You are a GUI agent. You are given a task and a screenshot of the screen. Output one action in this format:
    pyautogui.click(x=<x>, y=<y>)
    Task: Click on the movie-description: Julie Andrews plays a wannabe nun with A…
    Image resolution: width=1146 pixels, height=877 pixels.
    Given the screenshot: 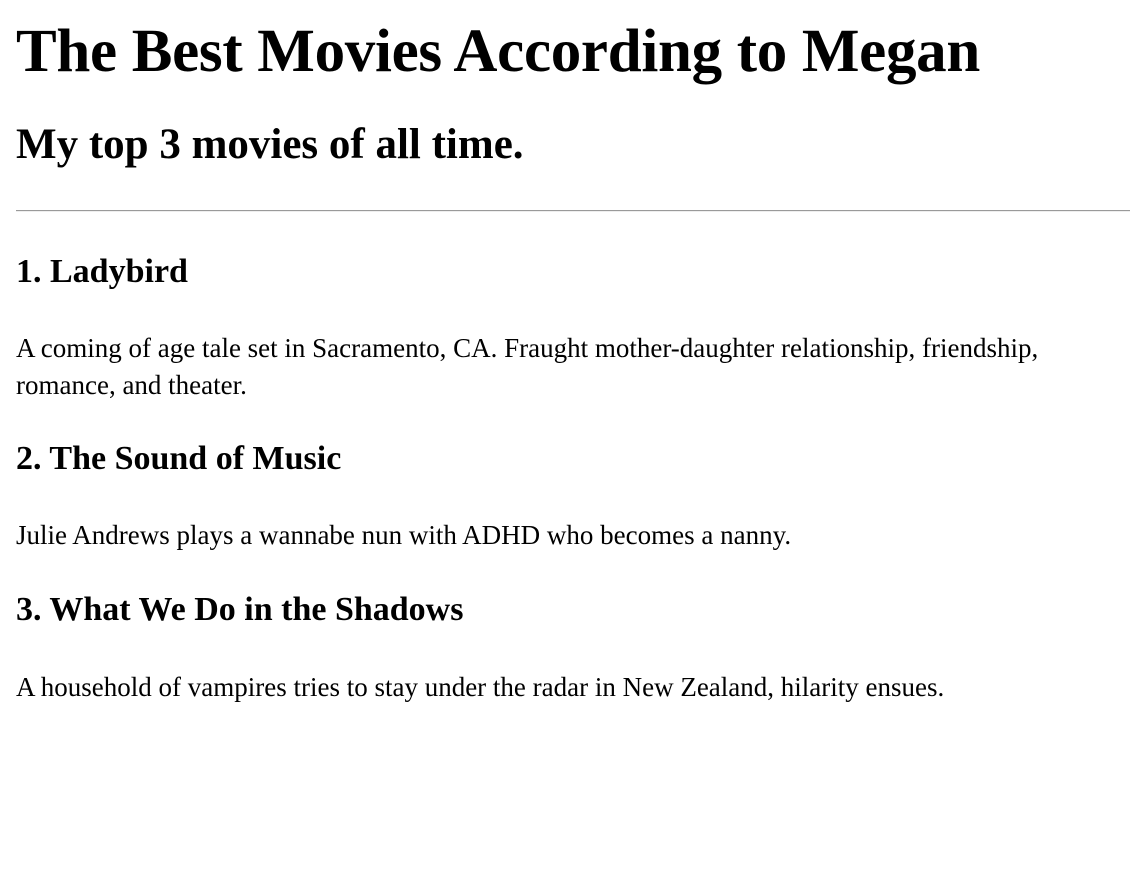 What is the action you would take?
    pyautogui.click(x=404, y=535)
    